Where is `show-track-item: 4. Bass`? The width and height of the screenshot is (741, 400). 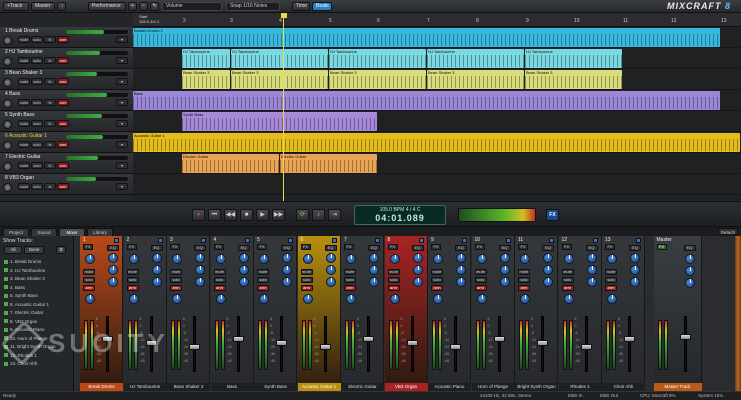 show-track-item: 4. Bass is located at coordinates (37, 287).